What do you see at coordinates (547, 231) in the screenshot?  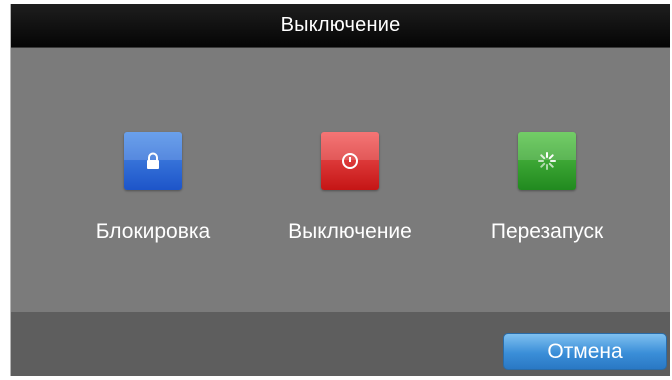 I see `restart-label: Перезапуск` at bounding box center [547, 231].